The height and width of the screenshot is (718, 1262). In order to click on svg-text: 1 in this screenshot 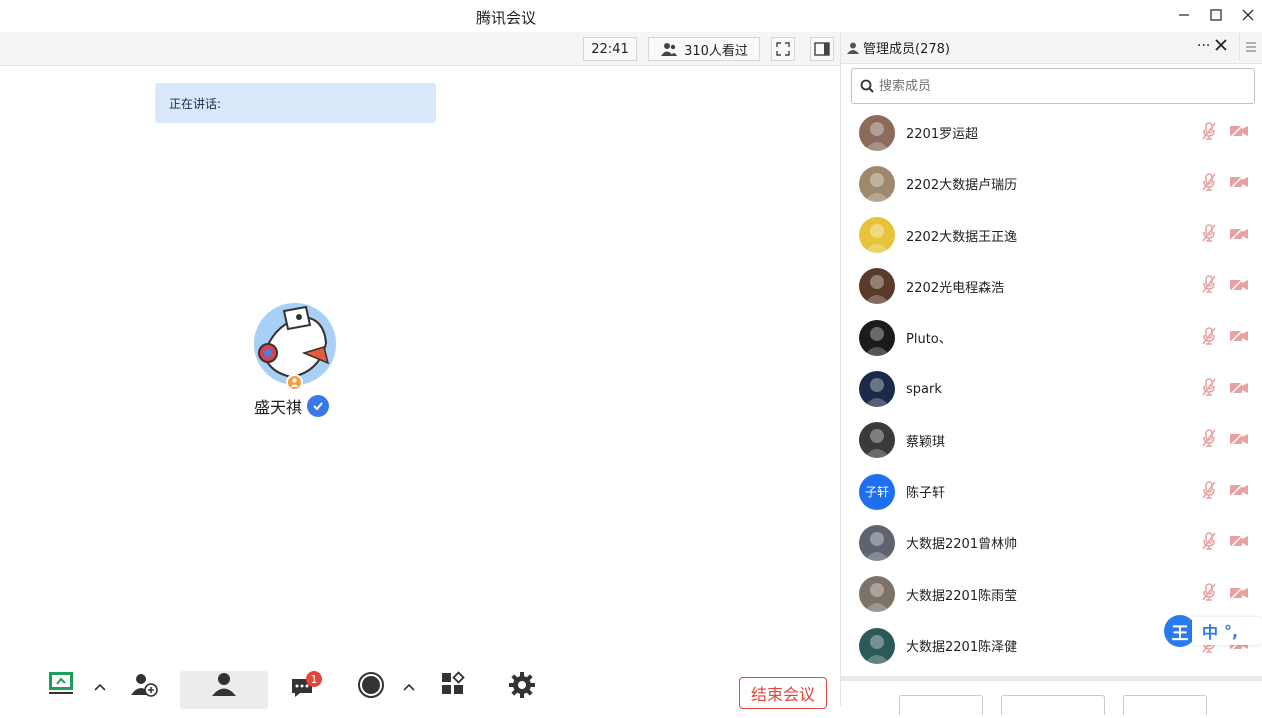, I will do `click(314, 679)`.